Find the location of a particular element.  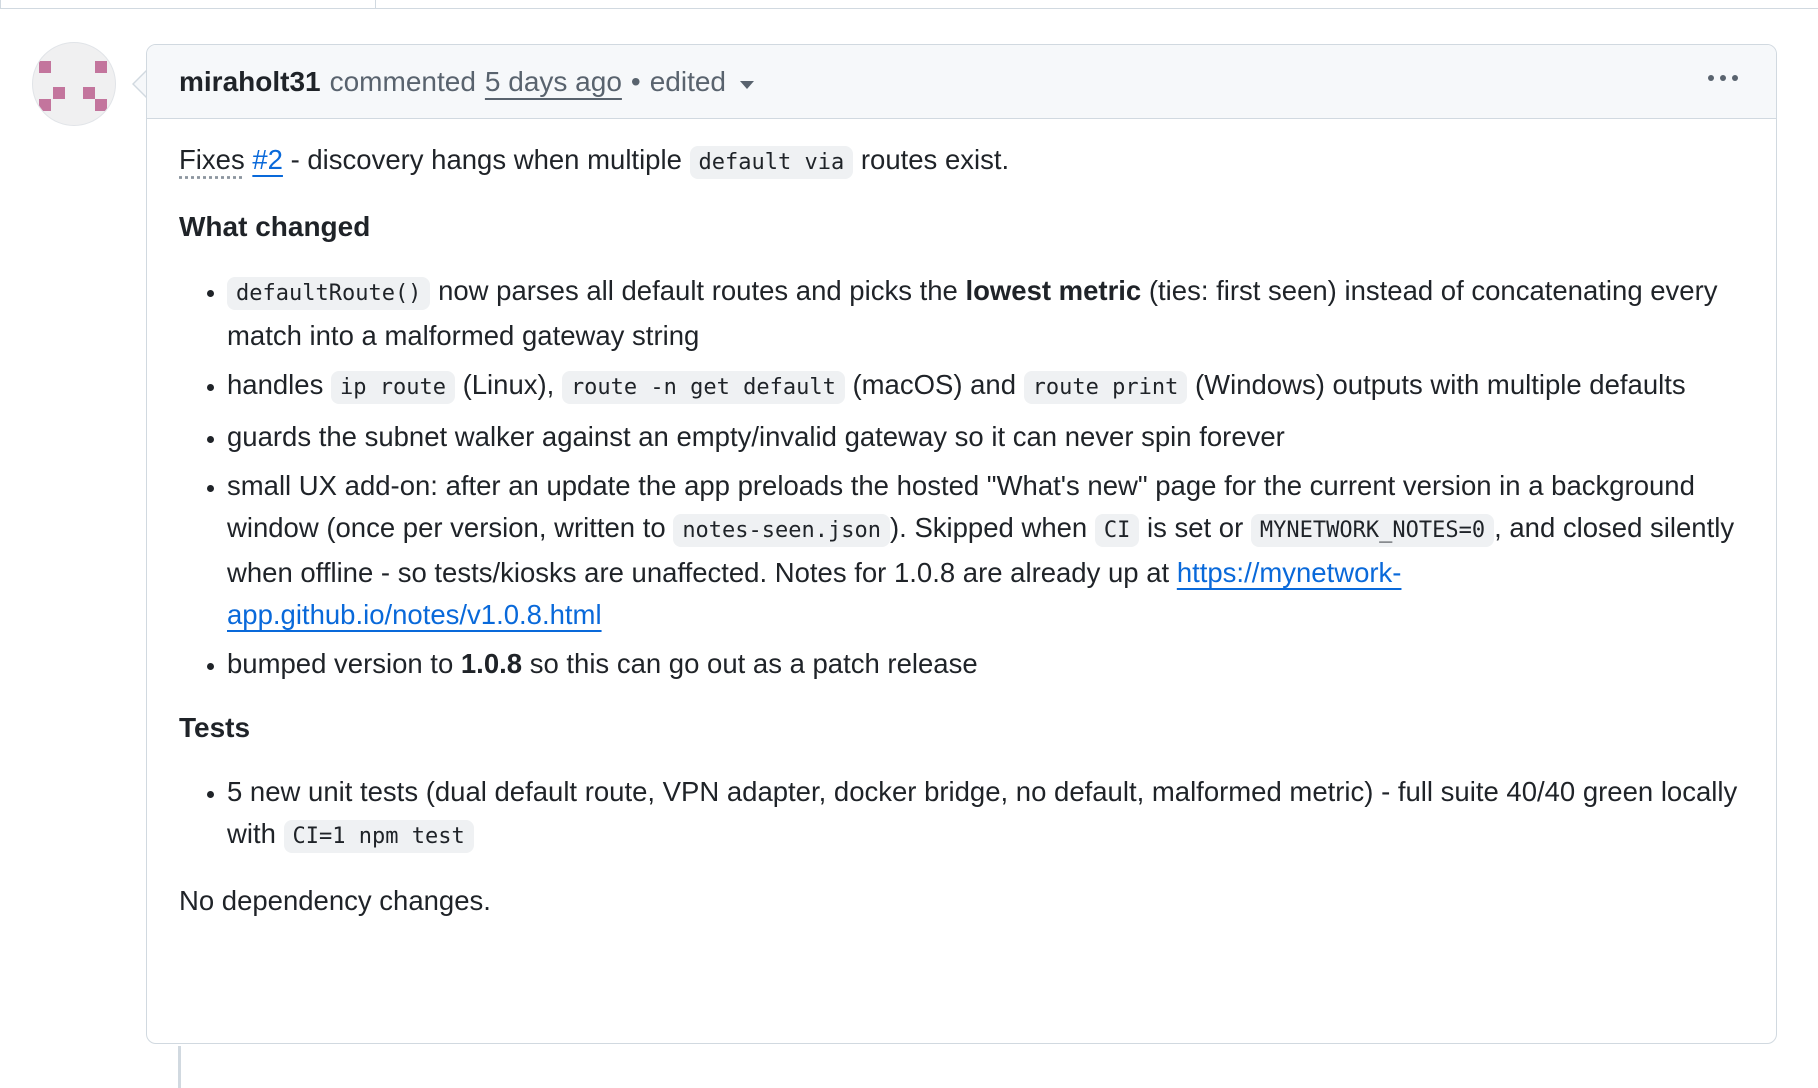

list-item-text: (macOS) and is located at coordinates (934, 384).